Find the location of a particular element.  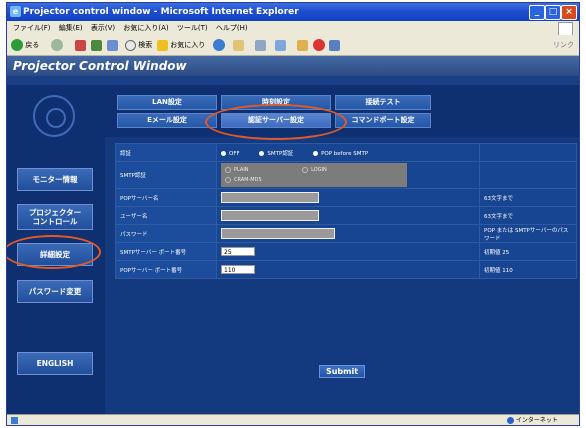

auth-note is located at coordinates (528, 152).